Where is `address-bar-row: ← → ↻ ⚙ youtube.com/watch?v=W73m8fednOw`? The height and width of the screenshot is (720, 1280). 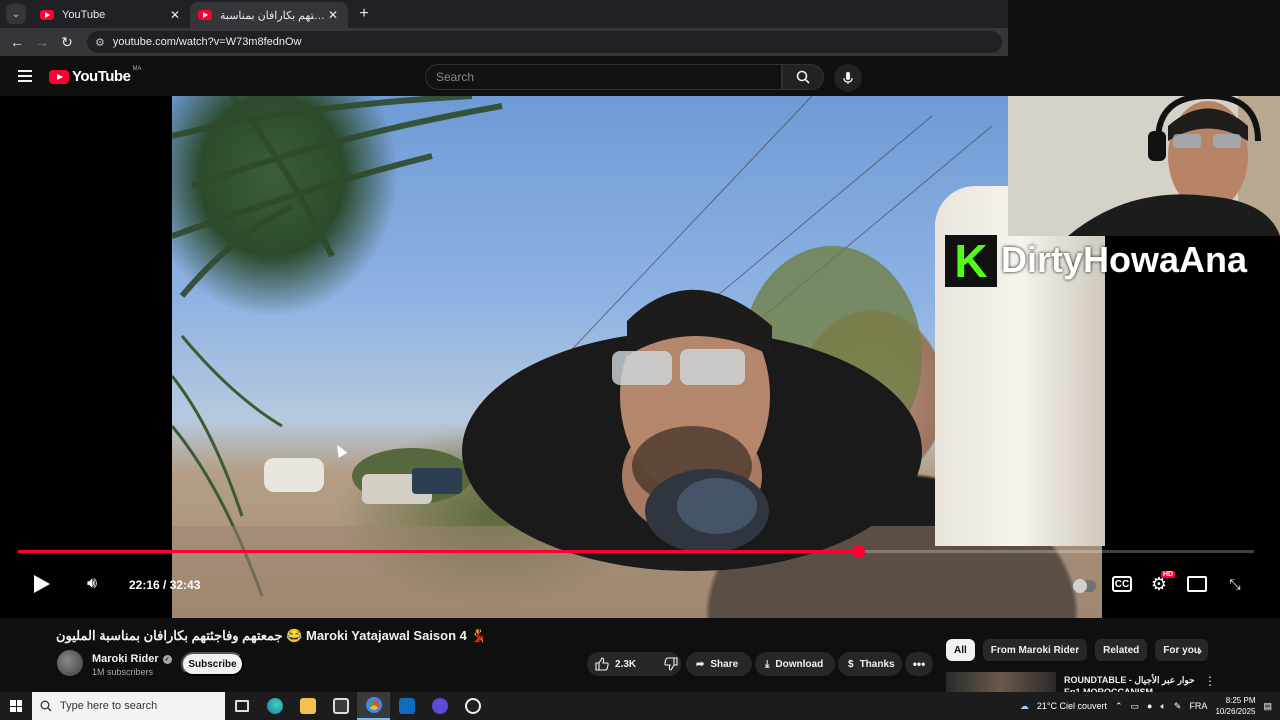 address-bar-row: ← → ↻ ⚙ youtube.com/watch?v=W73m8fednOw is located at coordinates (504, 42).